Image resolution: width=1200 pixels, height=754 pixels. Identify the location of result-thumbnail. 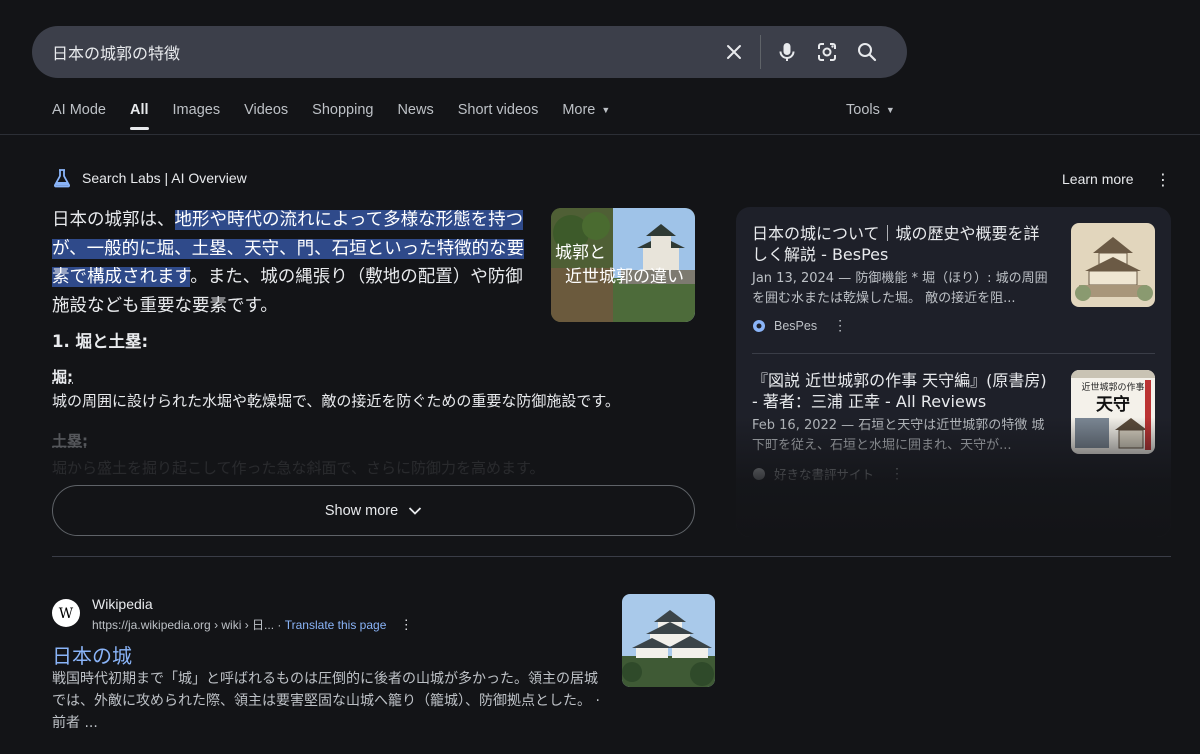
(668, 640).